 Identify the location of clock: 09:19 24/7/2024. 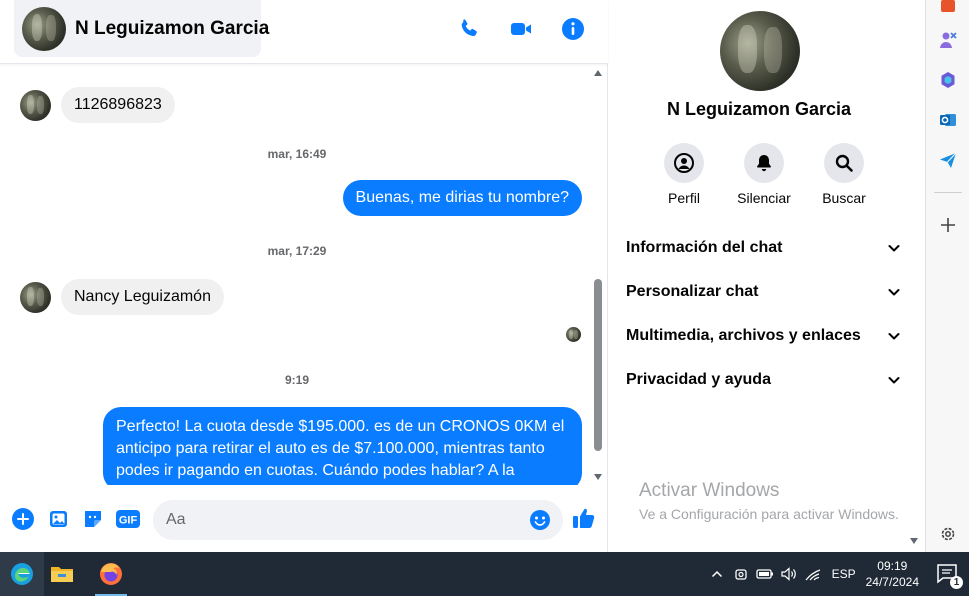
(892, 574).